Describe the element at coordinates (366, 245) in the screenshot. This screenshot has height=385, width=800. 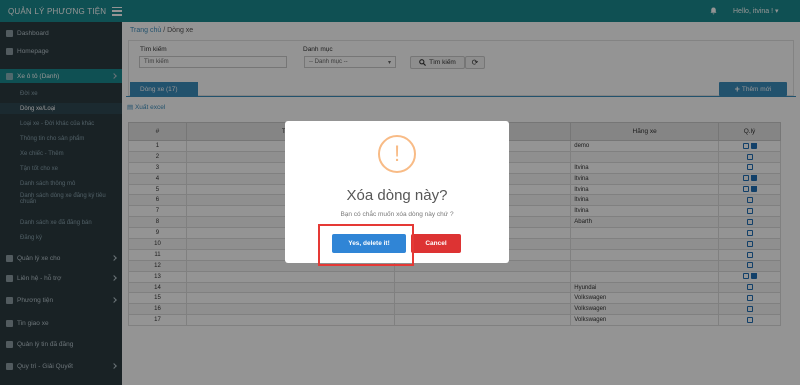
I see `highlight-box` at that location.